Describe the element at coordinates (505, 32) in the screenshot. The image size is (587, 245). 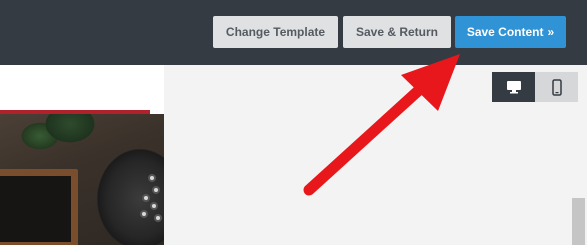
I see `save-content-label: Save Content` at that location.